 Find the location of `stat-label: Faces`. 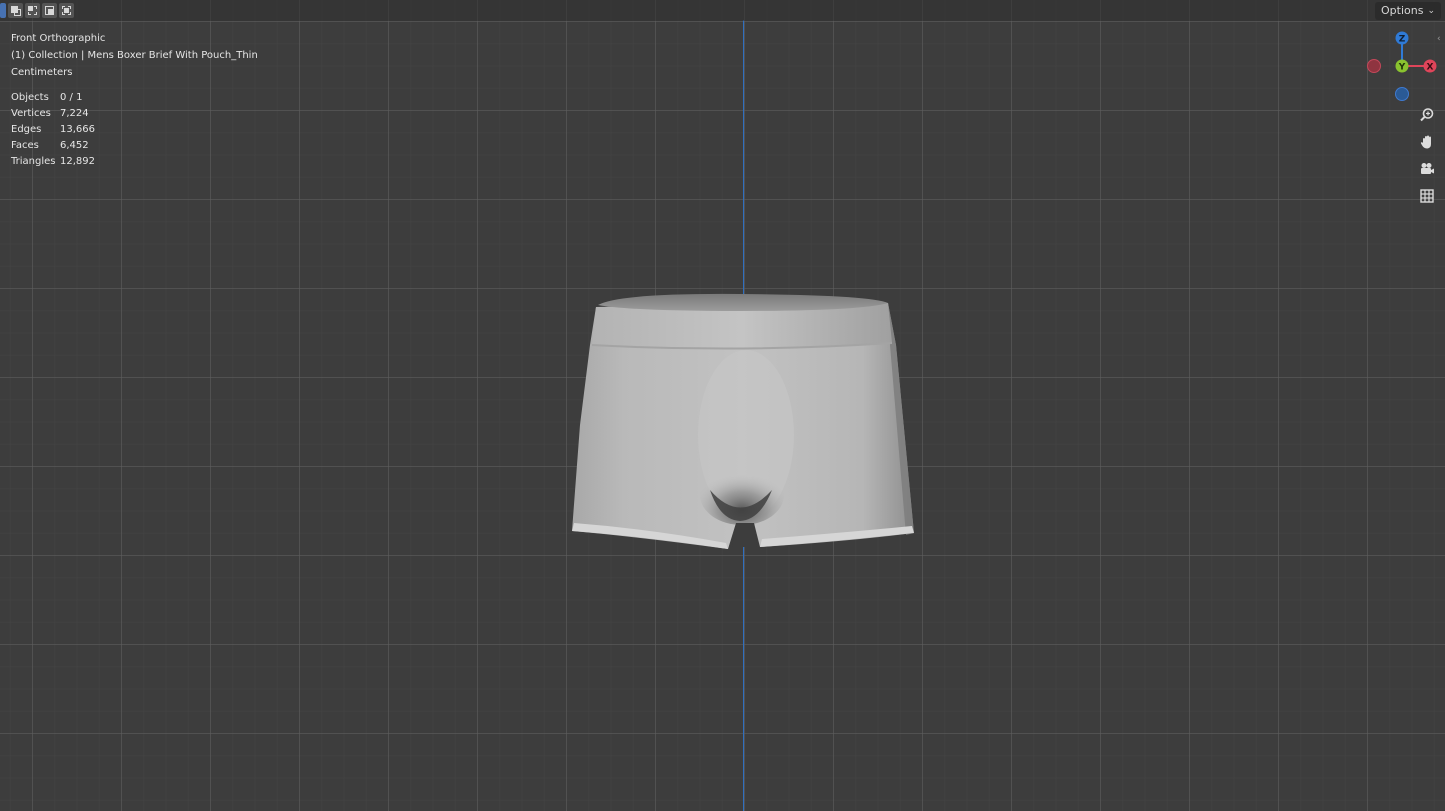

stat-label: Faces is located at coordinates (25, 145).